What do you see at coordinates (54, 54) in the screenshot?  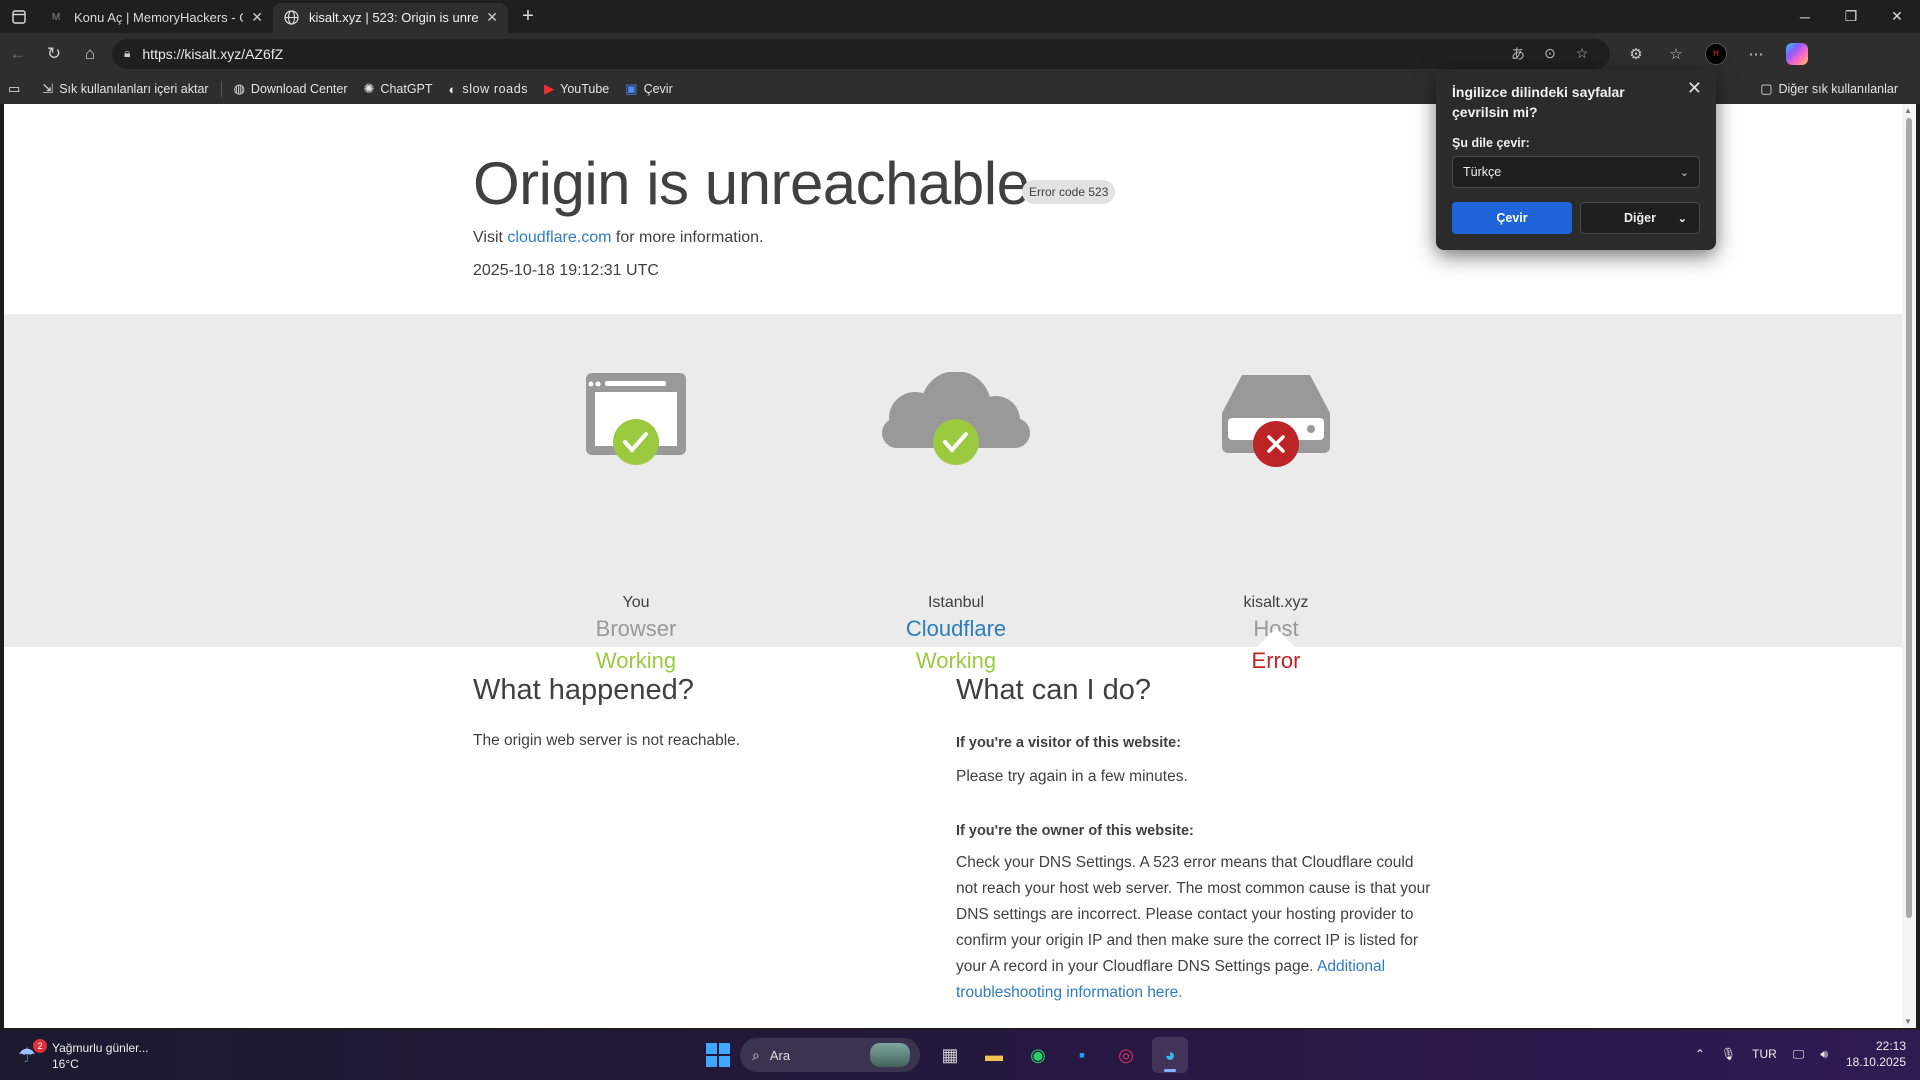 I see `refresh-icon: ↻` at bounding box center [54, 54].